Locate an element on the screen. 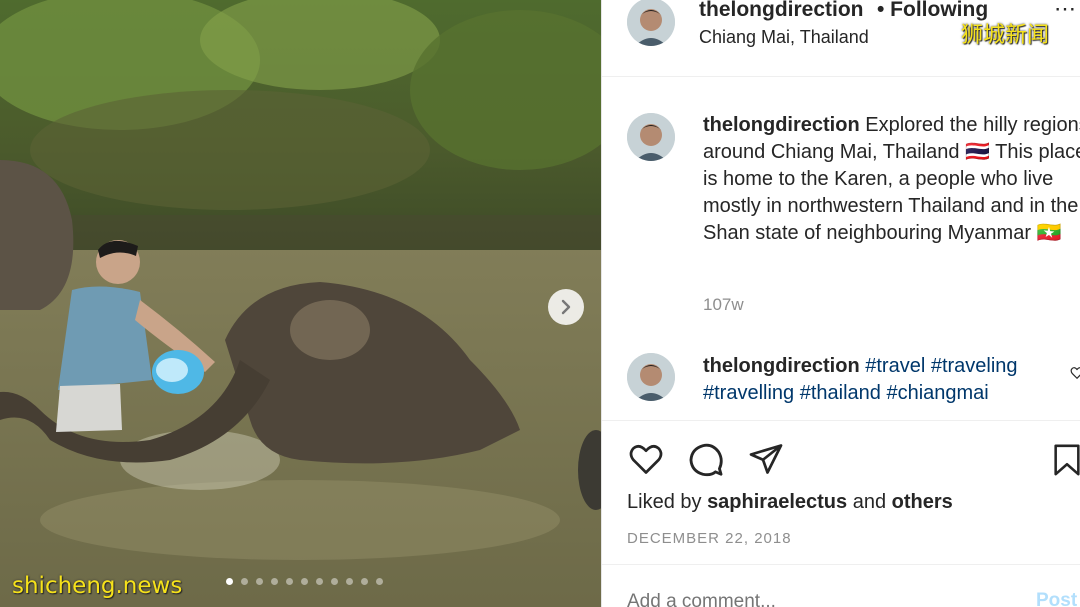 The height and width of the screenshot is (607, 1080). chevron-right-icon is located at coordinates (566, 307).